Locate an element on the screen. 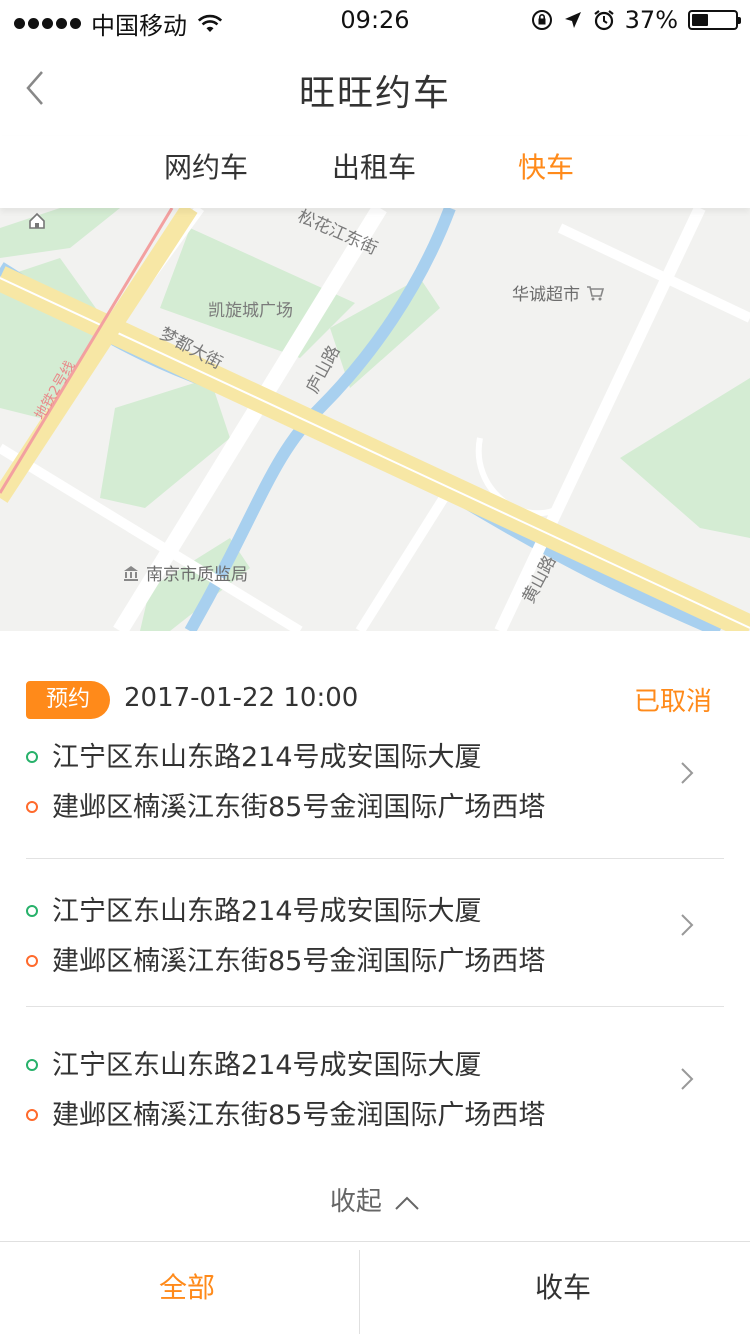 This screenshot has width=750, height=1334. collapse-label: 收起 is located at coordinates (355, 1202).